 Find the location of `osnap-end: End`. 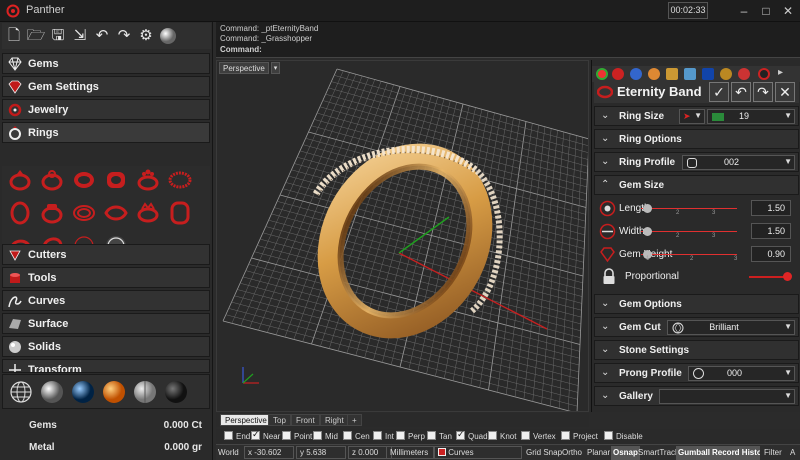

osnap-end: End is located at coordinates (237, 436).